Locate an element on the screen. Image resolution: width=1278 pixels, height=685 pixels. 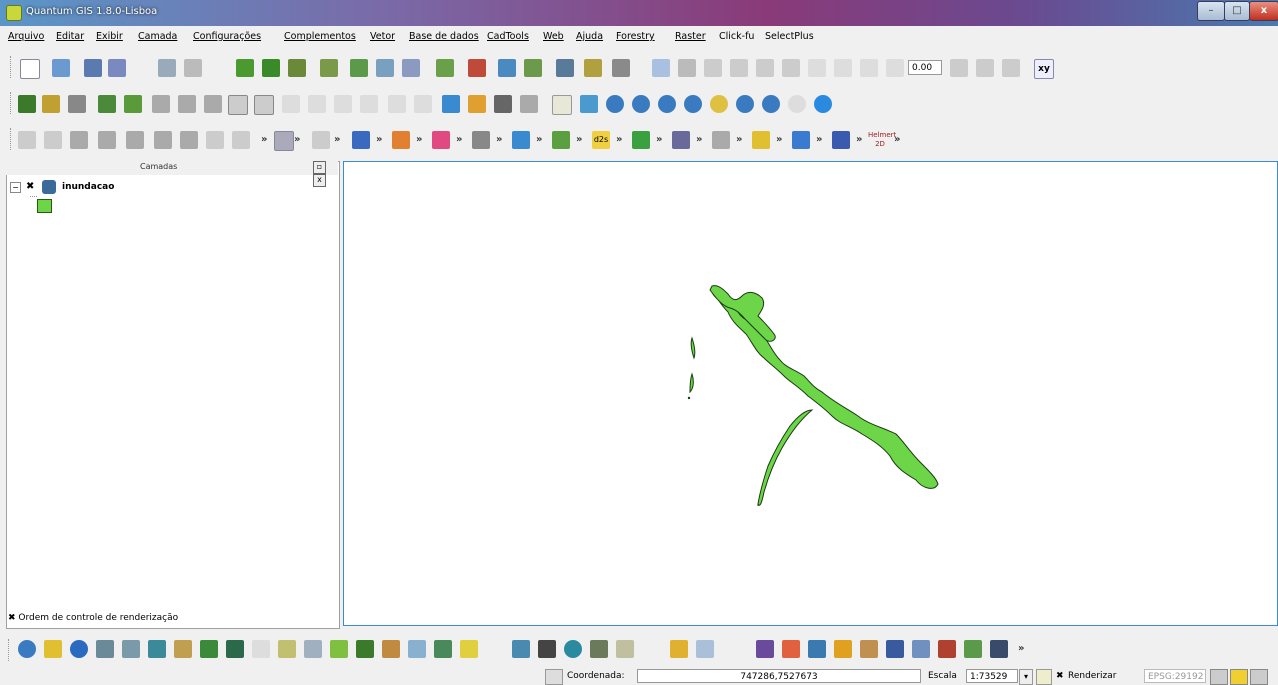
crs-field: EPSG:29192 is located at coordinates (1175, 676).